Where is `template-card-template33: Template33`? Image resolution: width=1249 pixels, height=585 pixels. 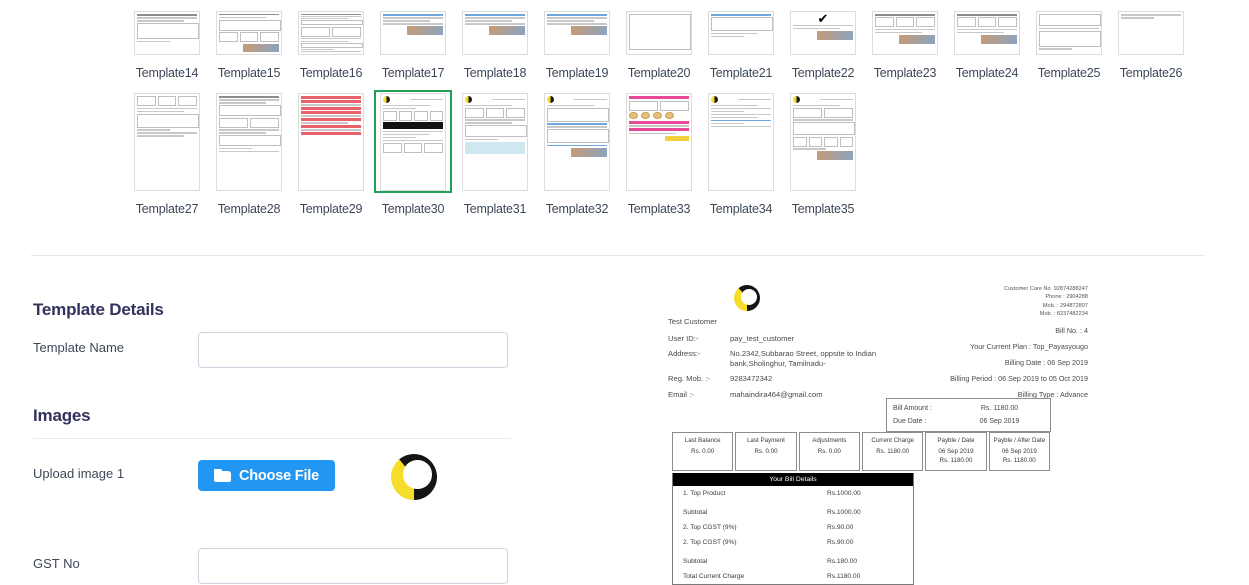
template-card-template33: Template33 is located at coordinates (659, 153).